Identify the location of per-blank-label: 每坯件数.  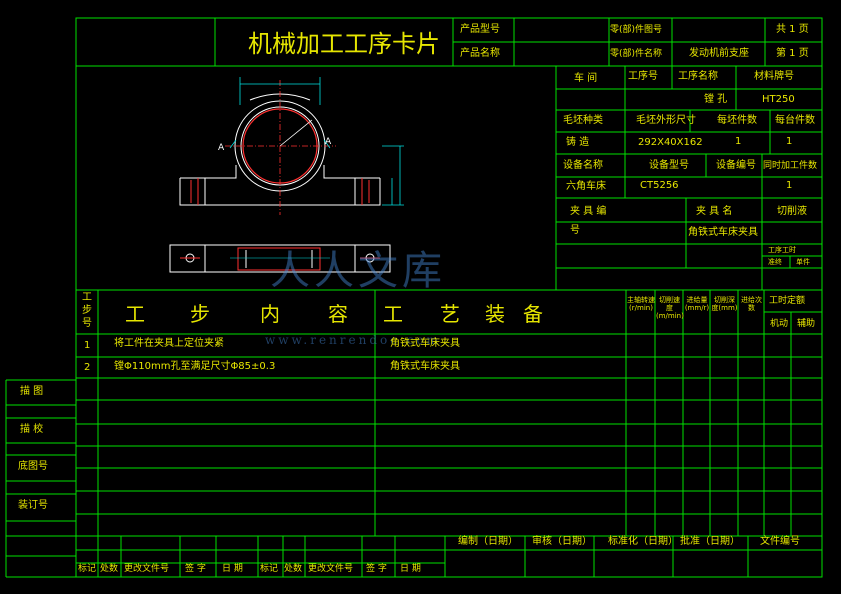
(737, 120).